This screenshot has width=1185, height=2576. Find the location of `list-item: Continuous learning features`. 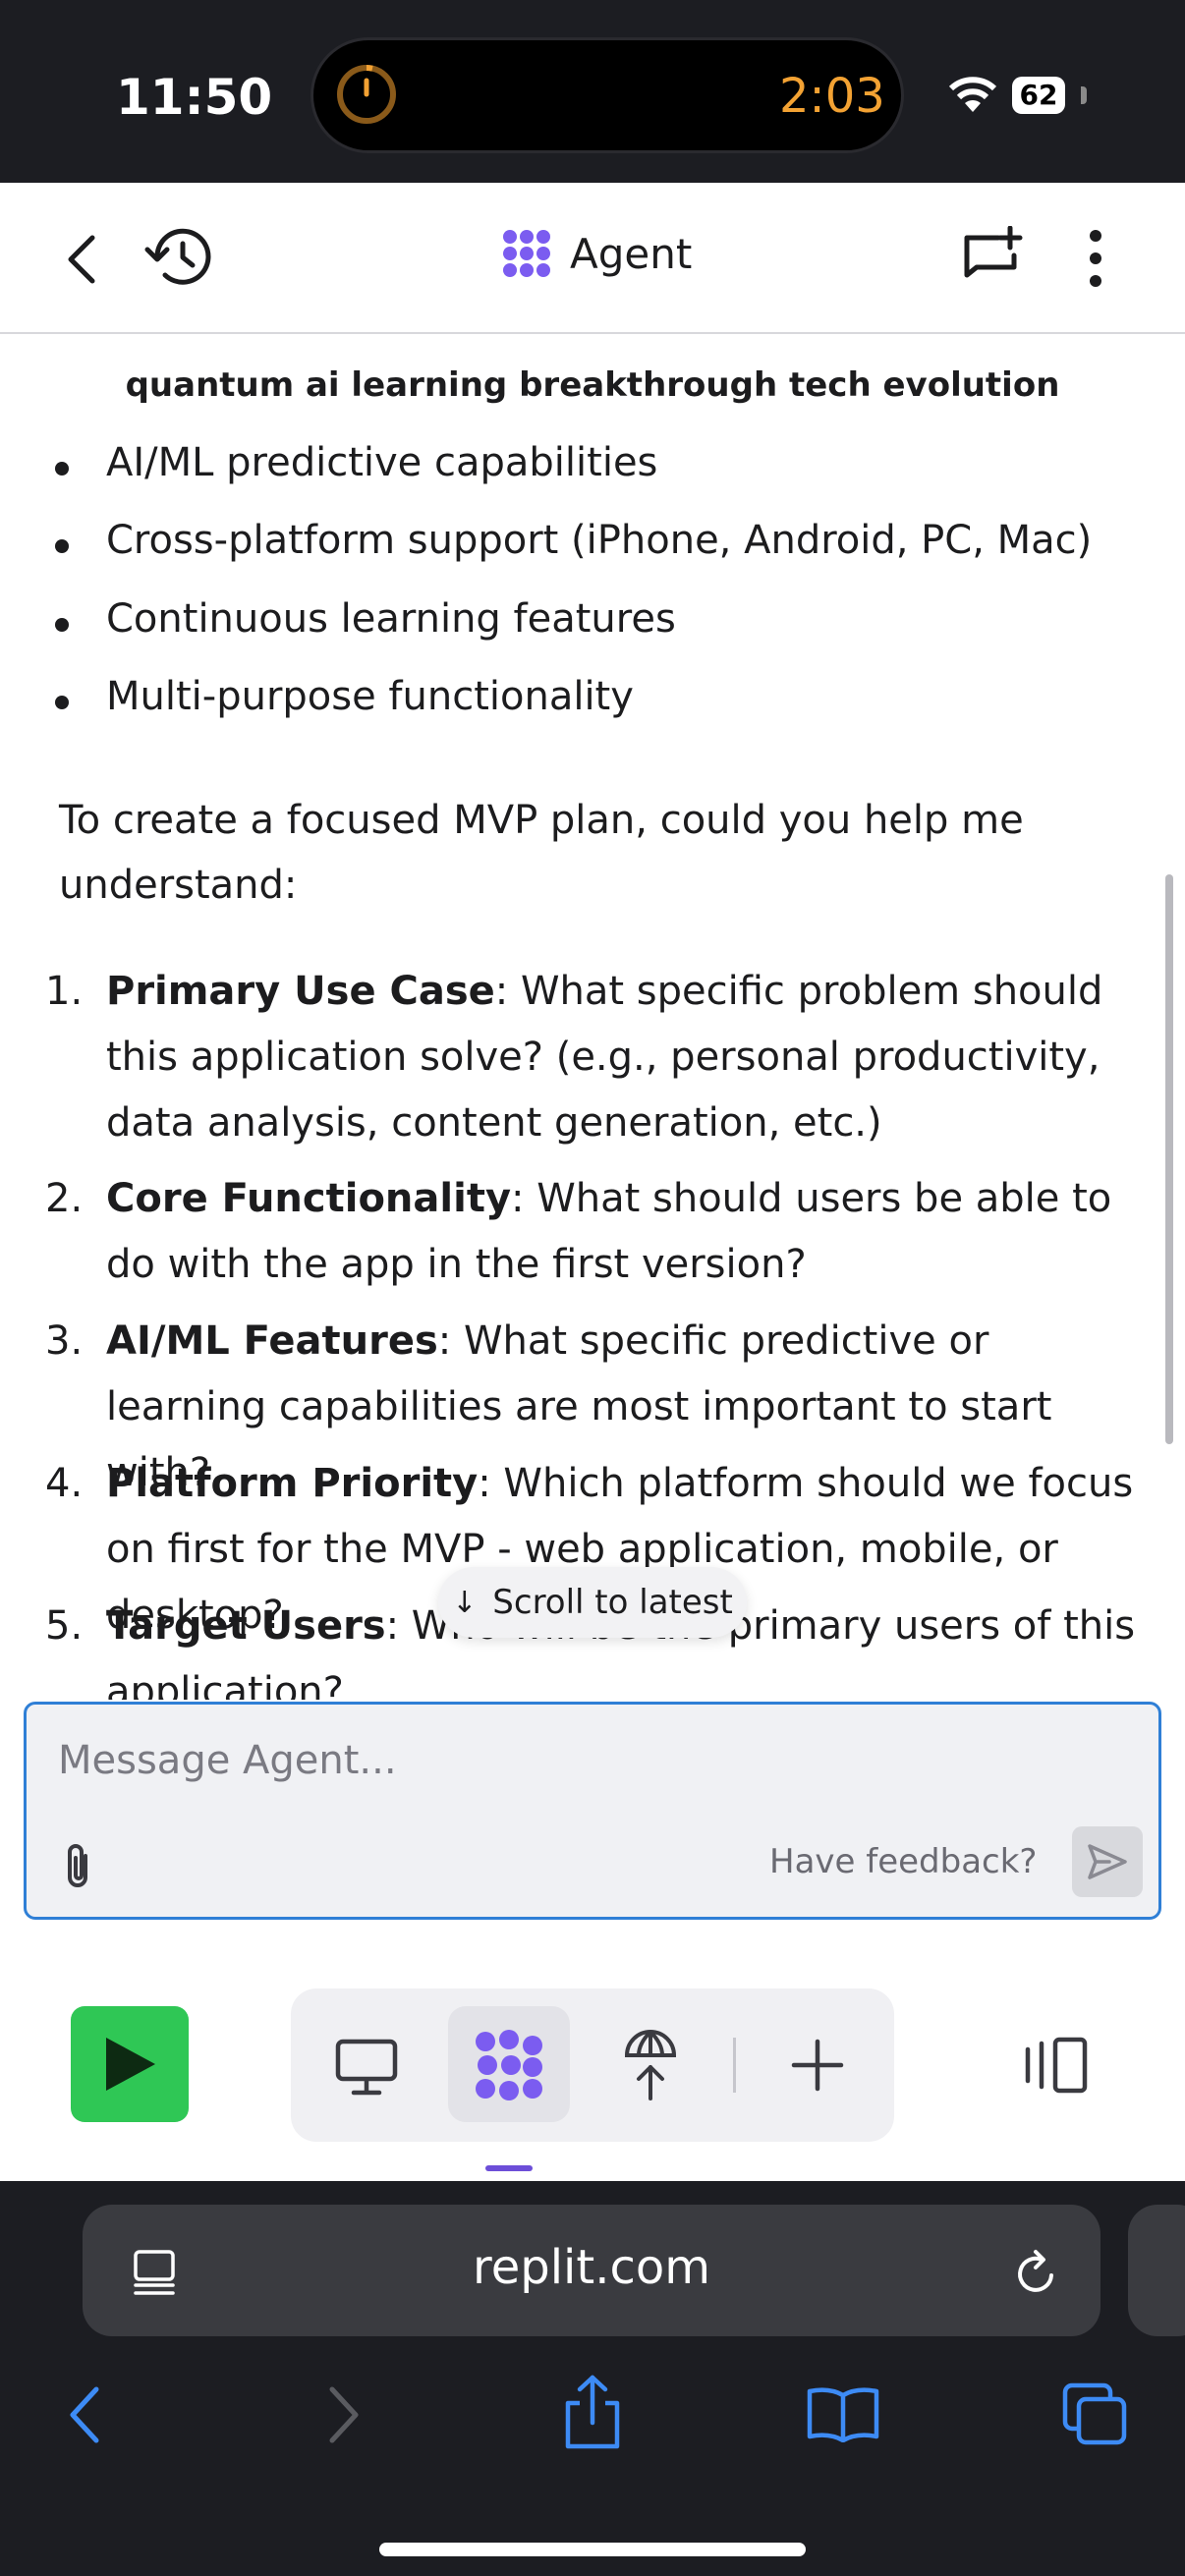

list-item: Continuous learning features is located at coordinates (391, 619).